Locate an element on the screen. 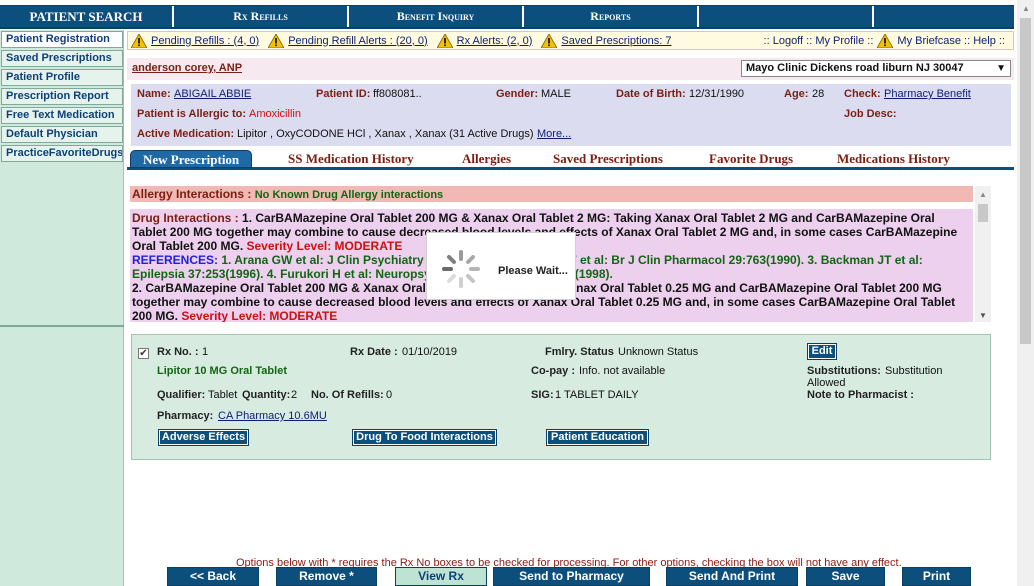 The width and height of the screenshot is (1034, 586). qualifier-value: Tablet is located at coordinates (223, 395).